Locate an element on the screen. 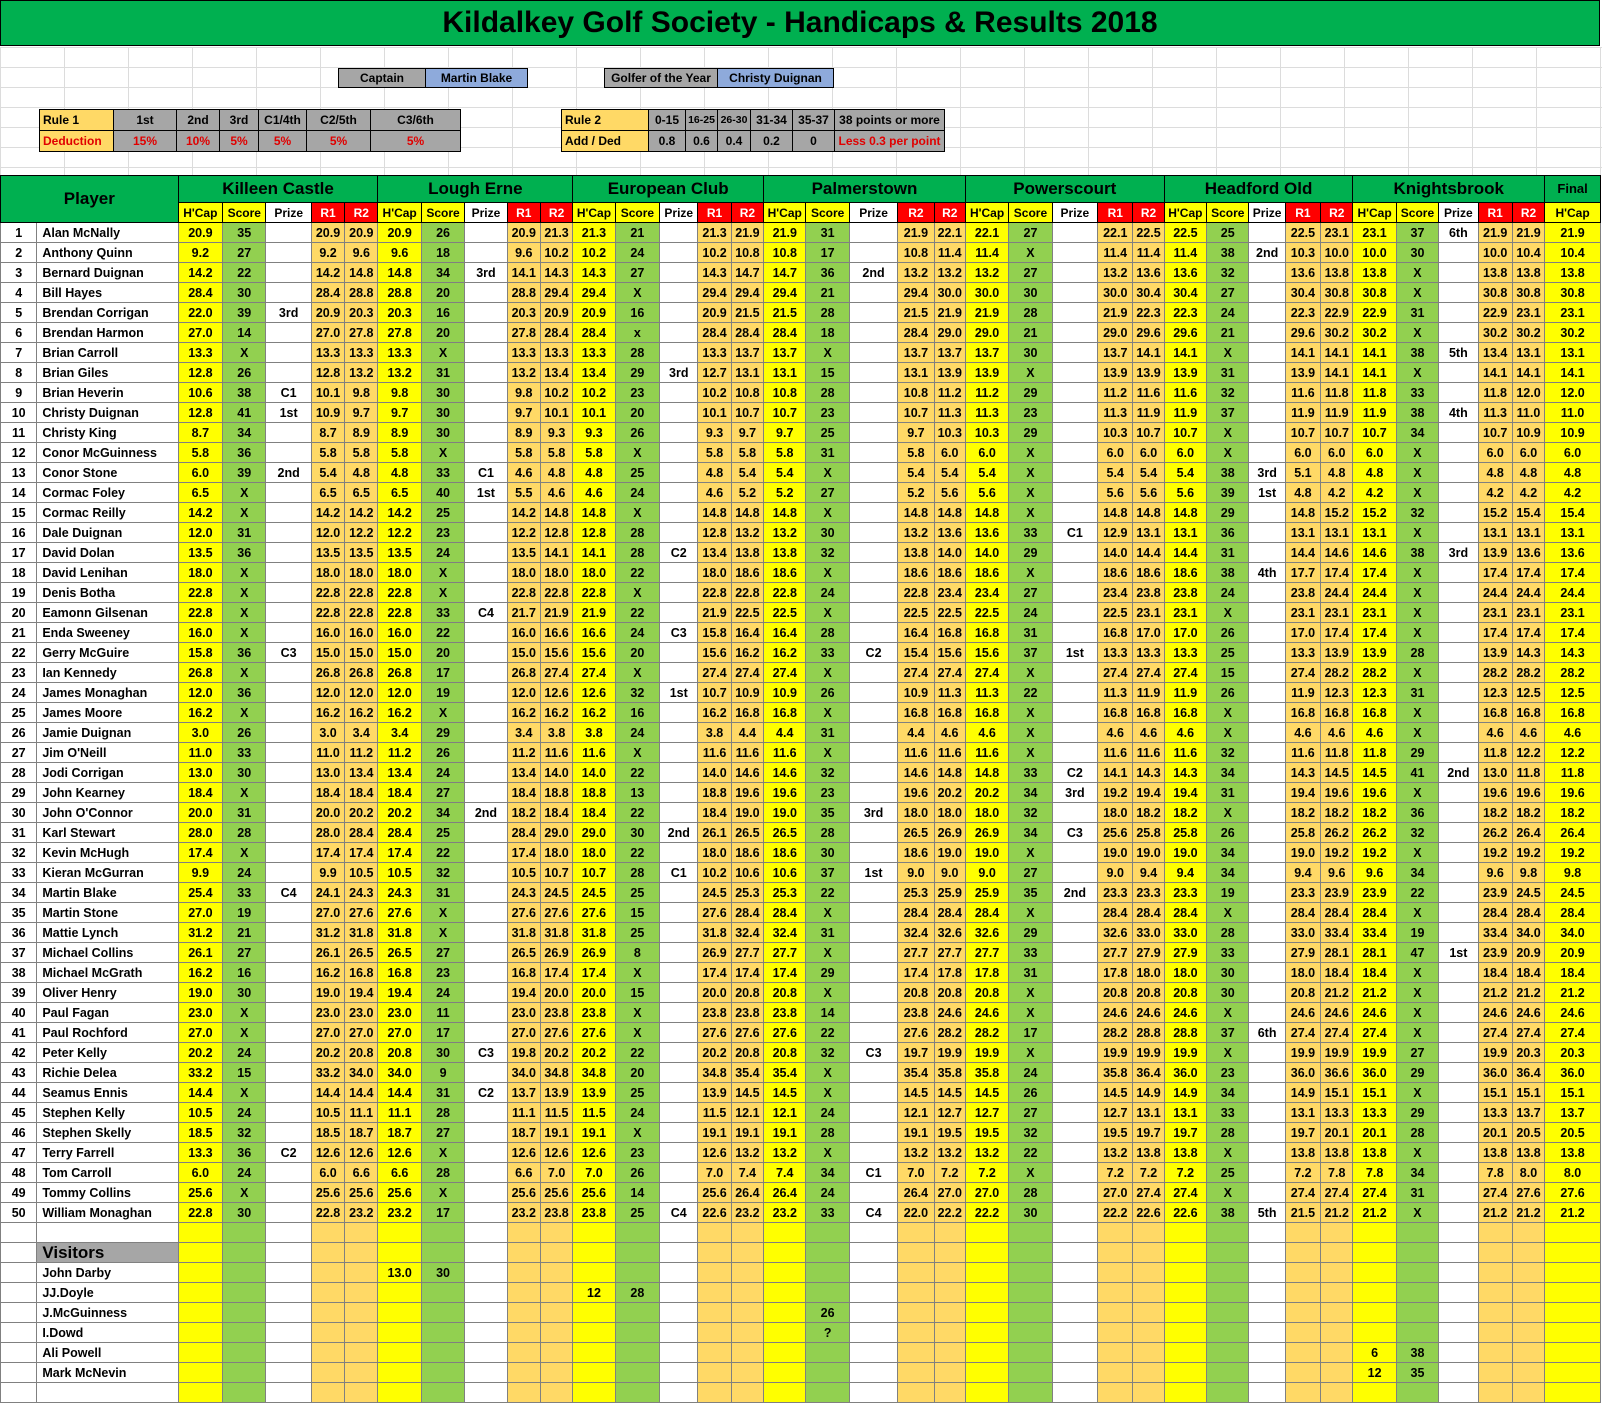  r2-cell: 15.1 is located at coordinates (1528, 1092).